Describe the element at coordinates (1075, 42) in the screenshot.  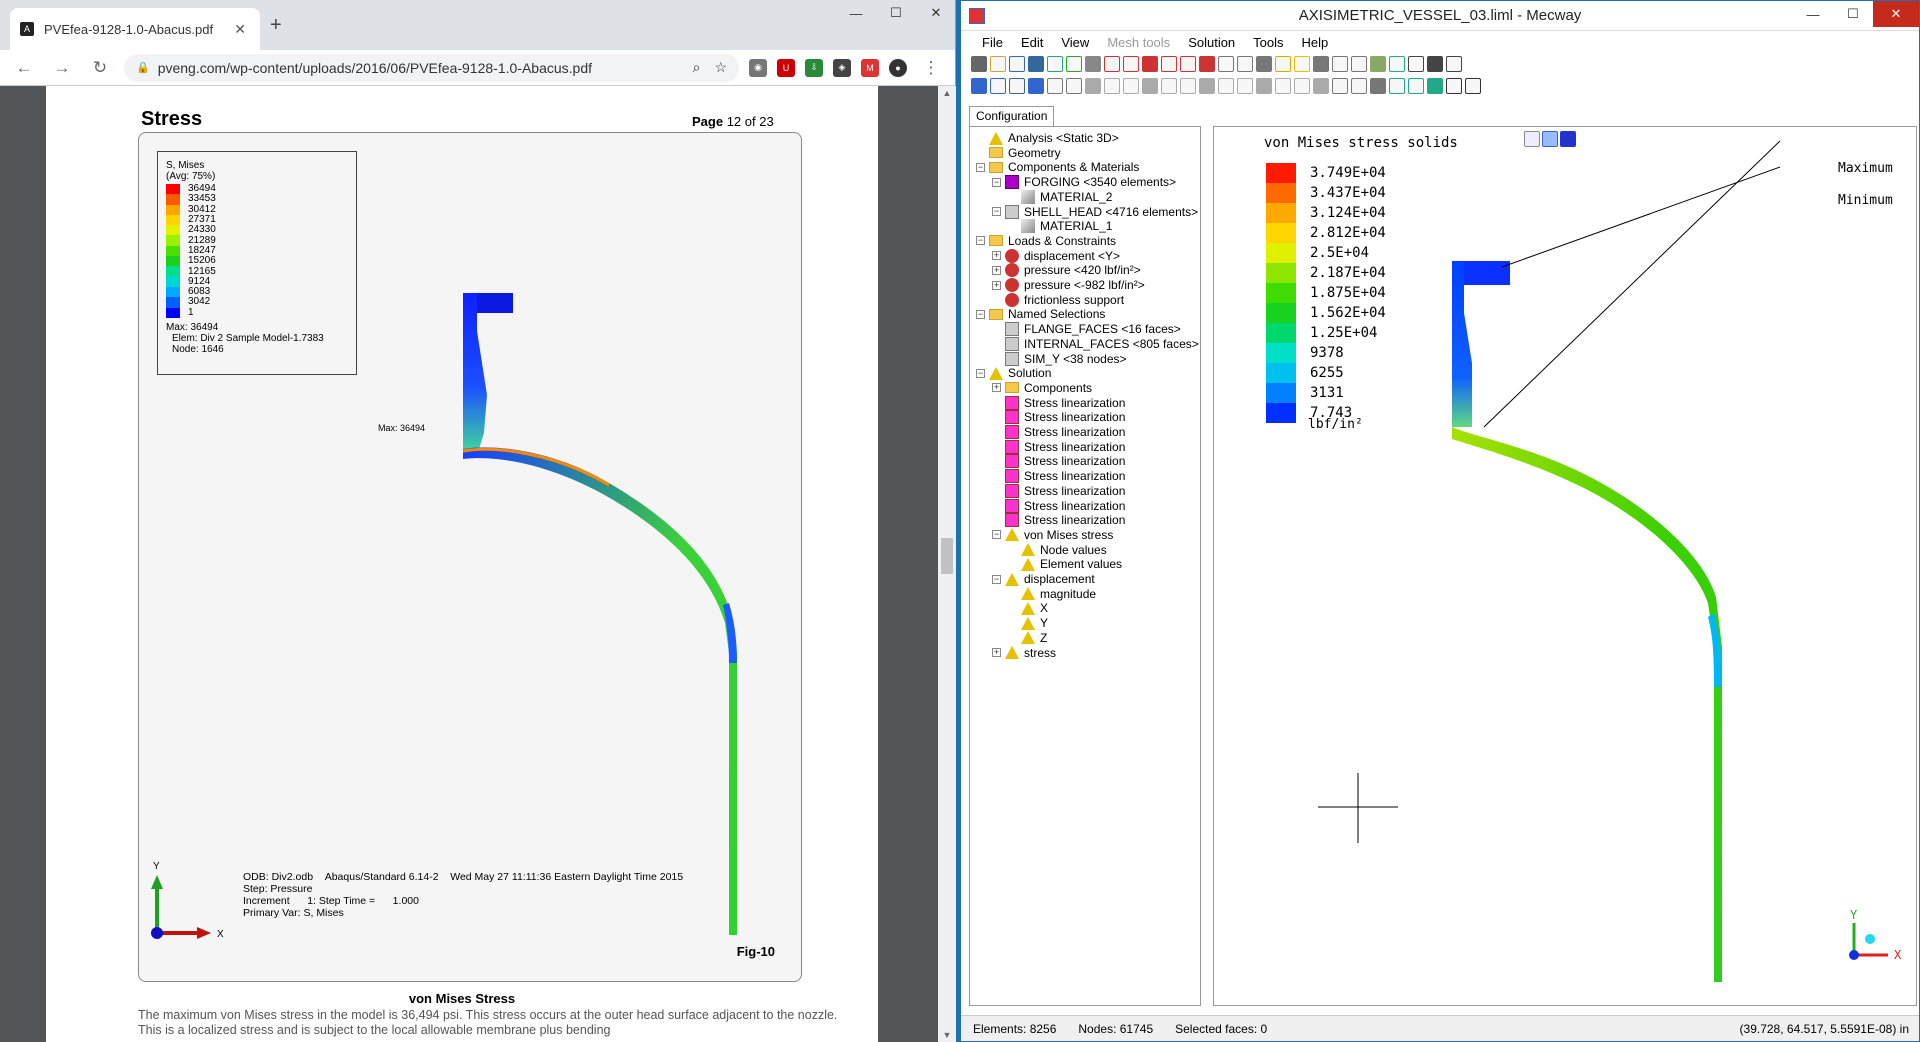
I see `menu-view: View` at that location.